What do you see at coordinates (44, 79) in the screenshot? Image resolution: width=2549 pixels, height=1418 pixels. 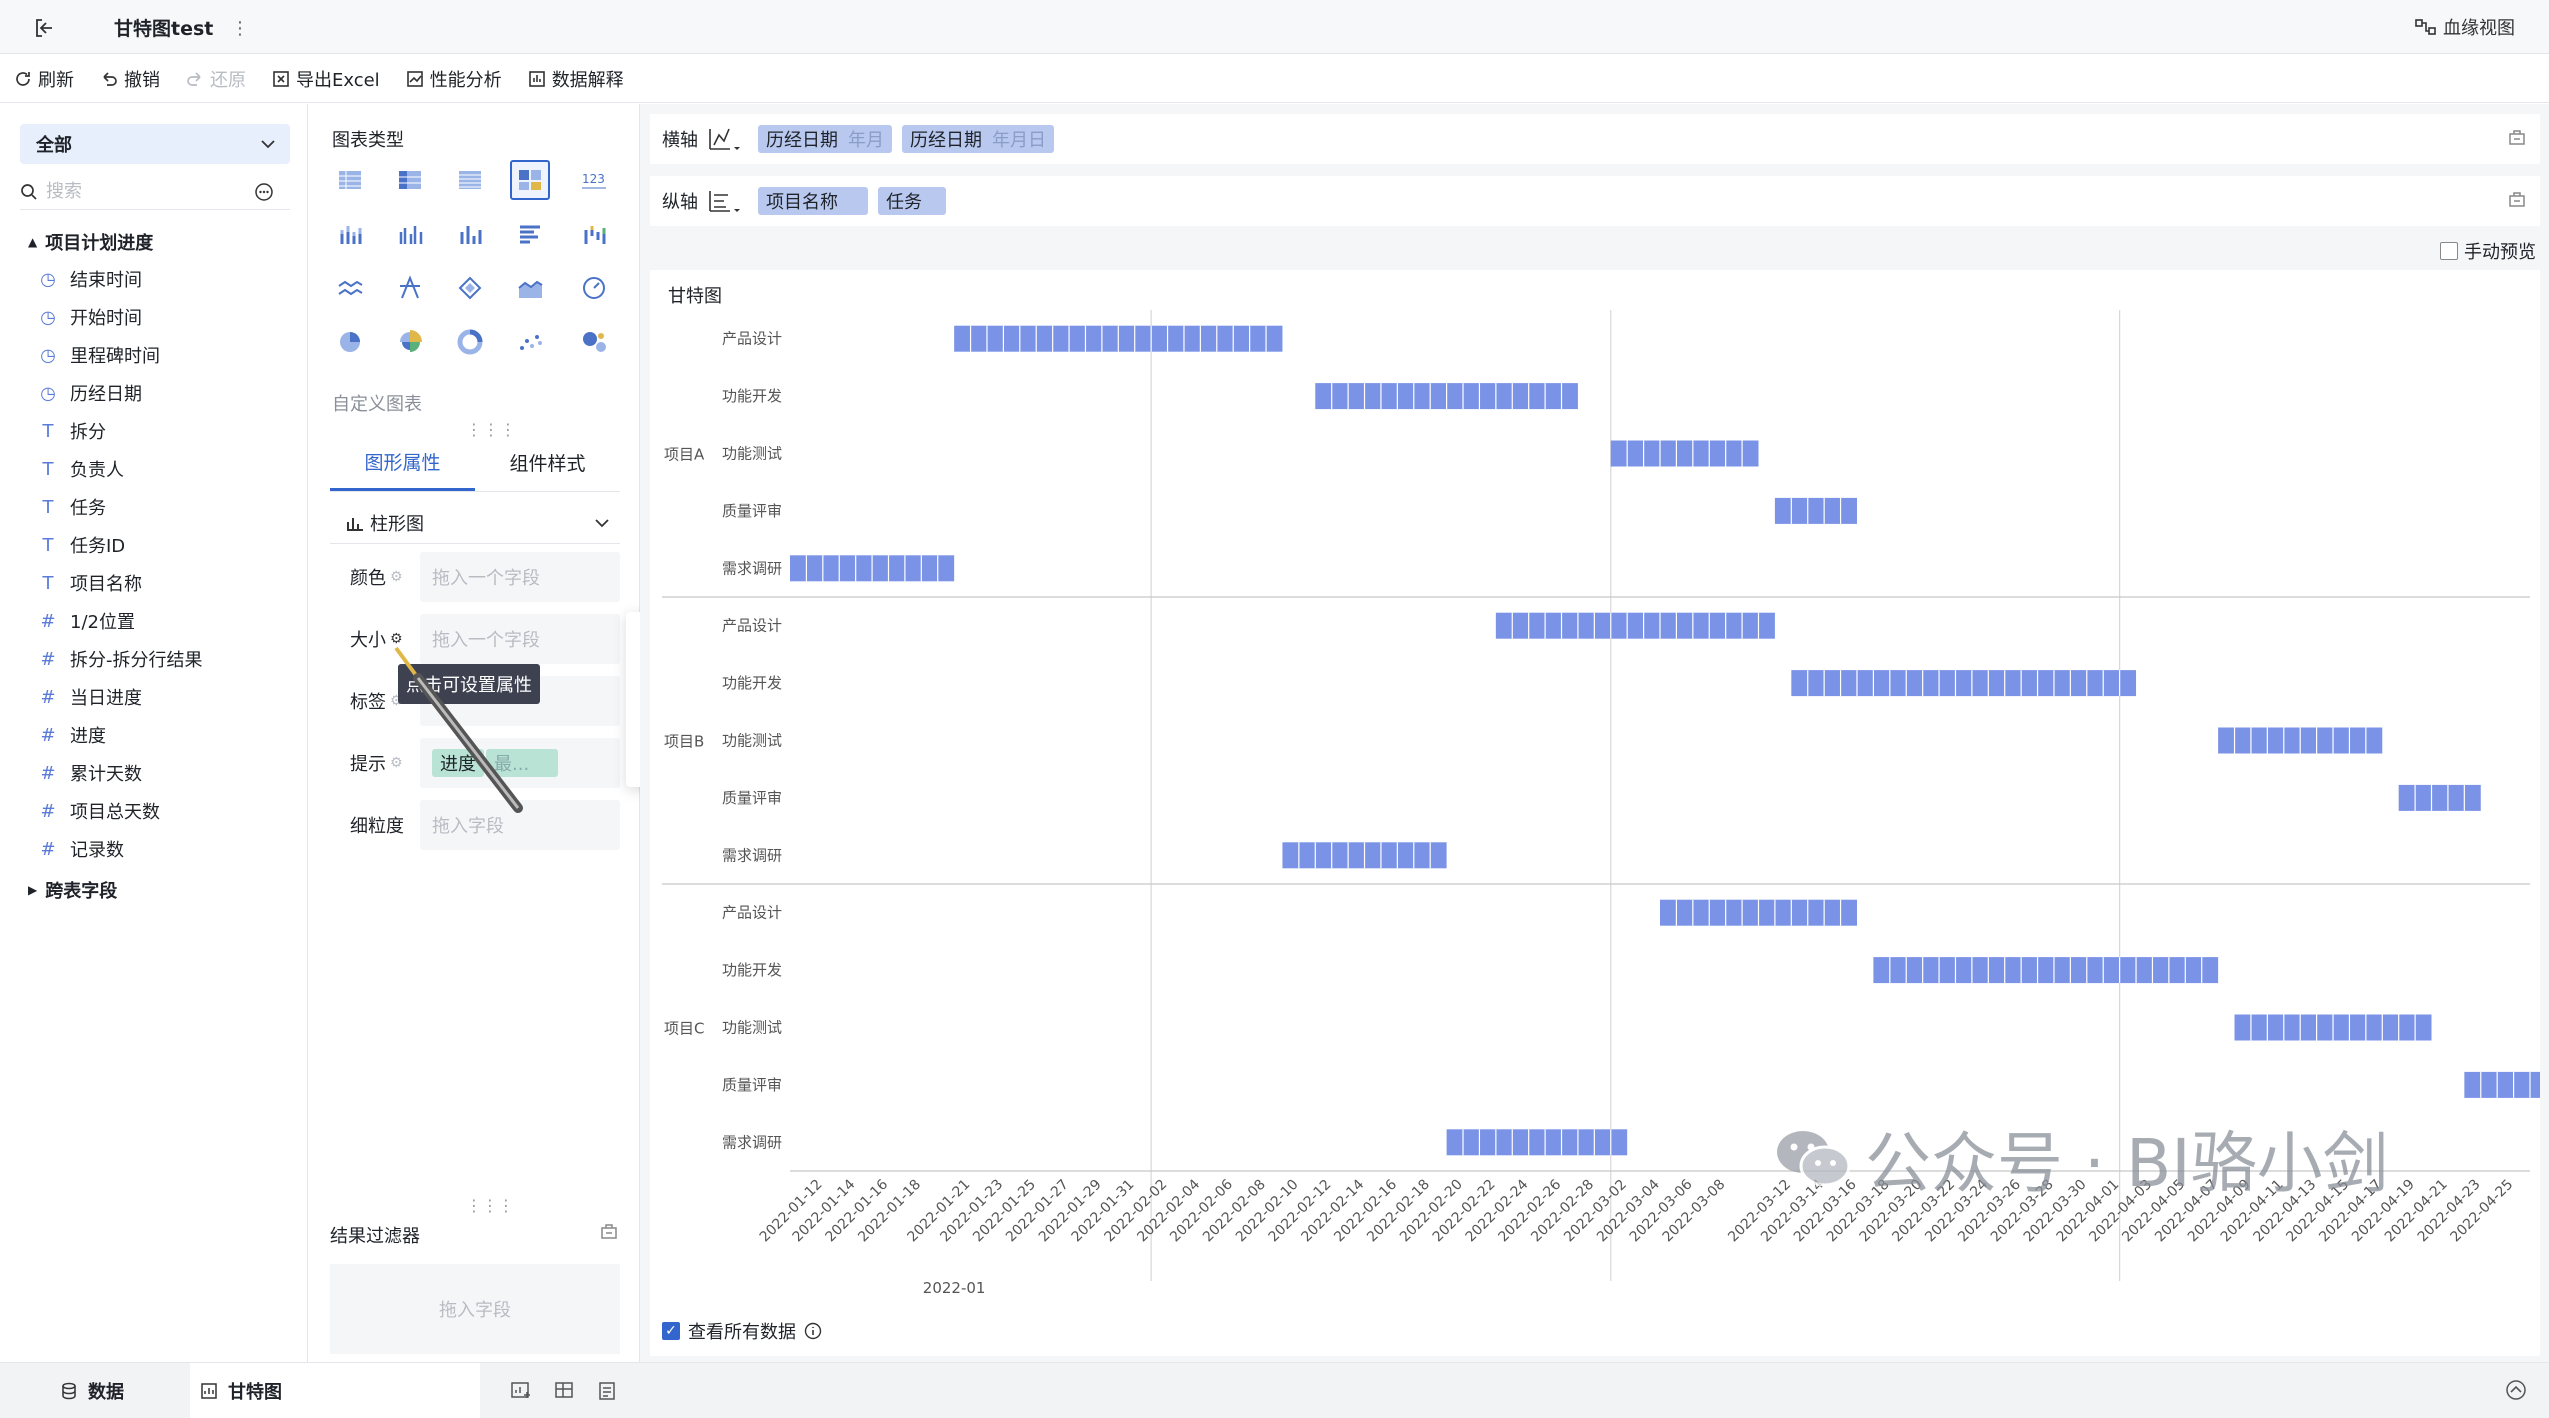 I see `refresh-button: 刷新` at bounding box center [44, 79].